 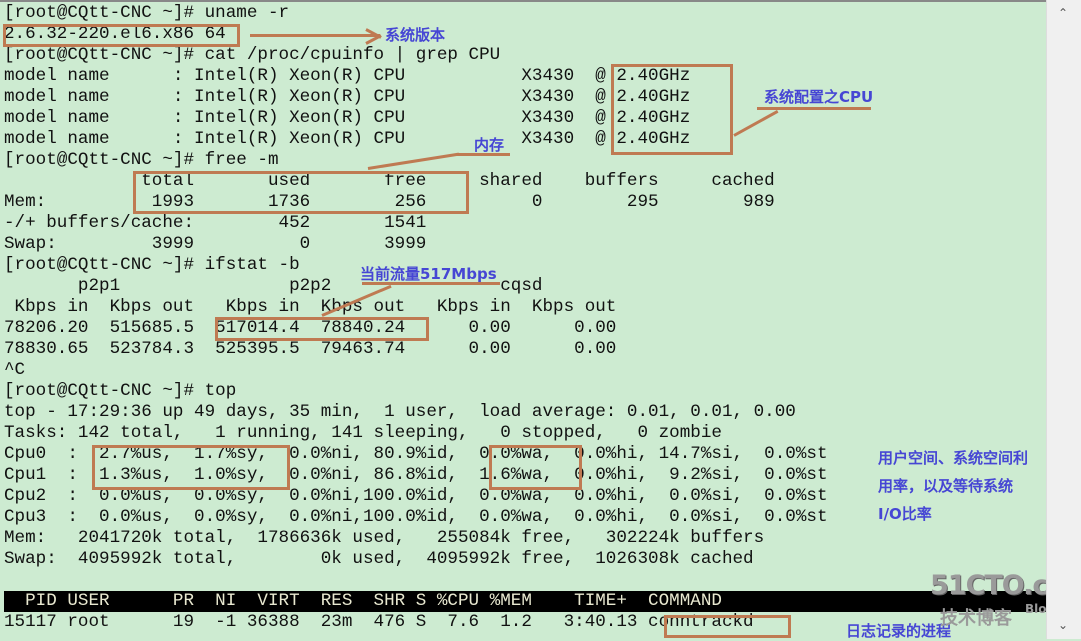 What do you see at coordinates (415, 35) in the screenshot?
I see `annotation-kernel-version: 系统版本` at bounding box center [415, 35].